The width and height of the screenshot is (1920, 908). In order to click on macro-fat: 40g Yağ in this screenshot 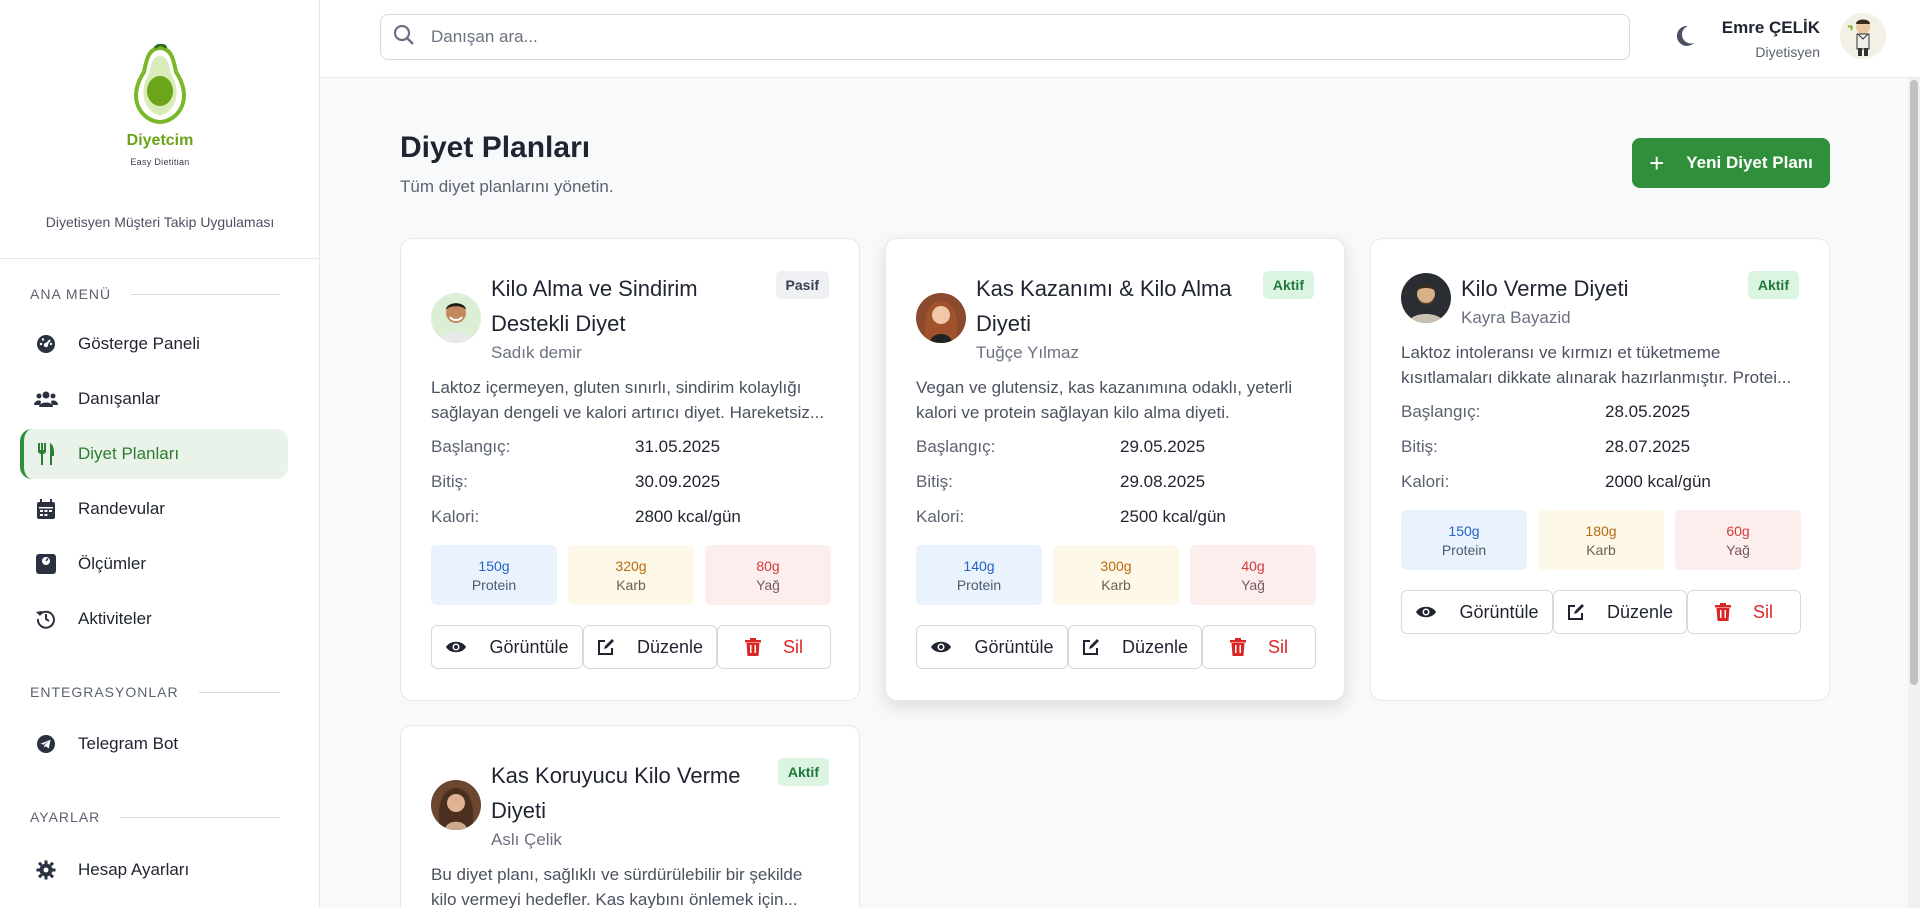, I will do `click(1253, 575)`.